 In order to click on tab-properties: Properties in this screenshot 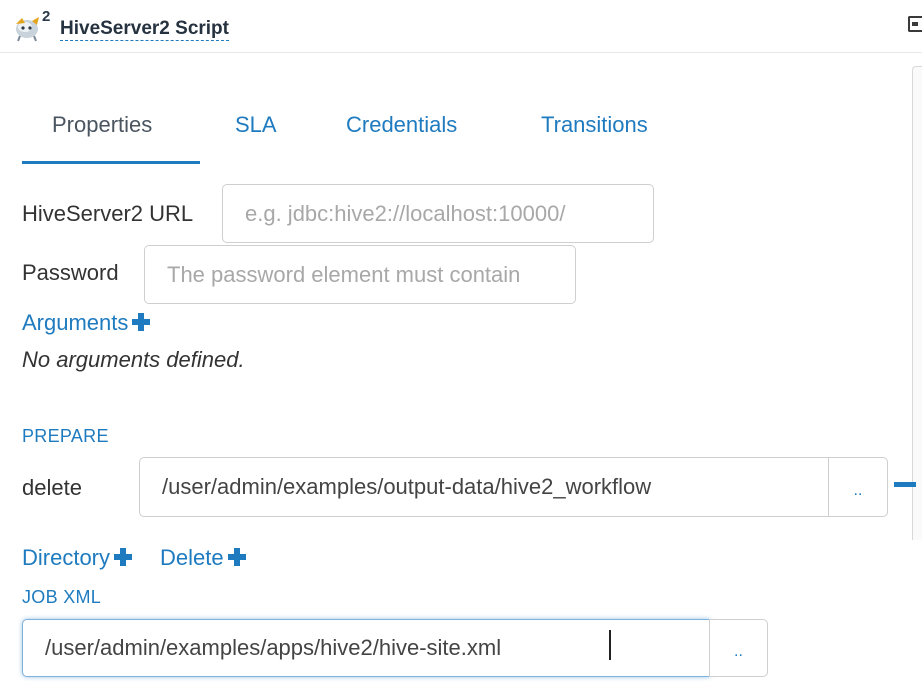, I will do `click(102, 125)`.